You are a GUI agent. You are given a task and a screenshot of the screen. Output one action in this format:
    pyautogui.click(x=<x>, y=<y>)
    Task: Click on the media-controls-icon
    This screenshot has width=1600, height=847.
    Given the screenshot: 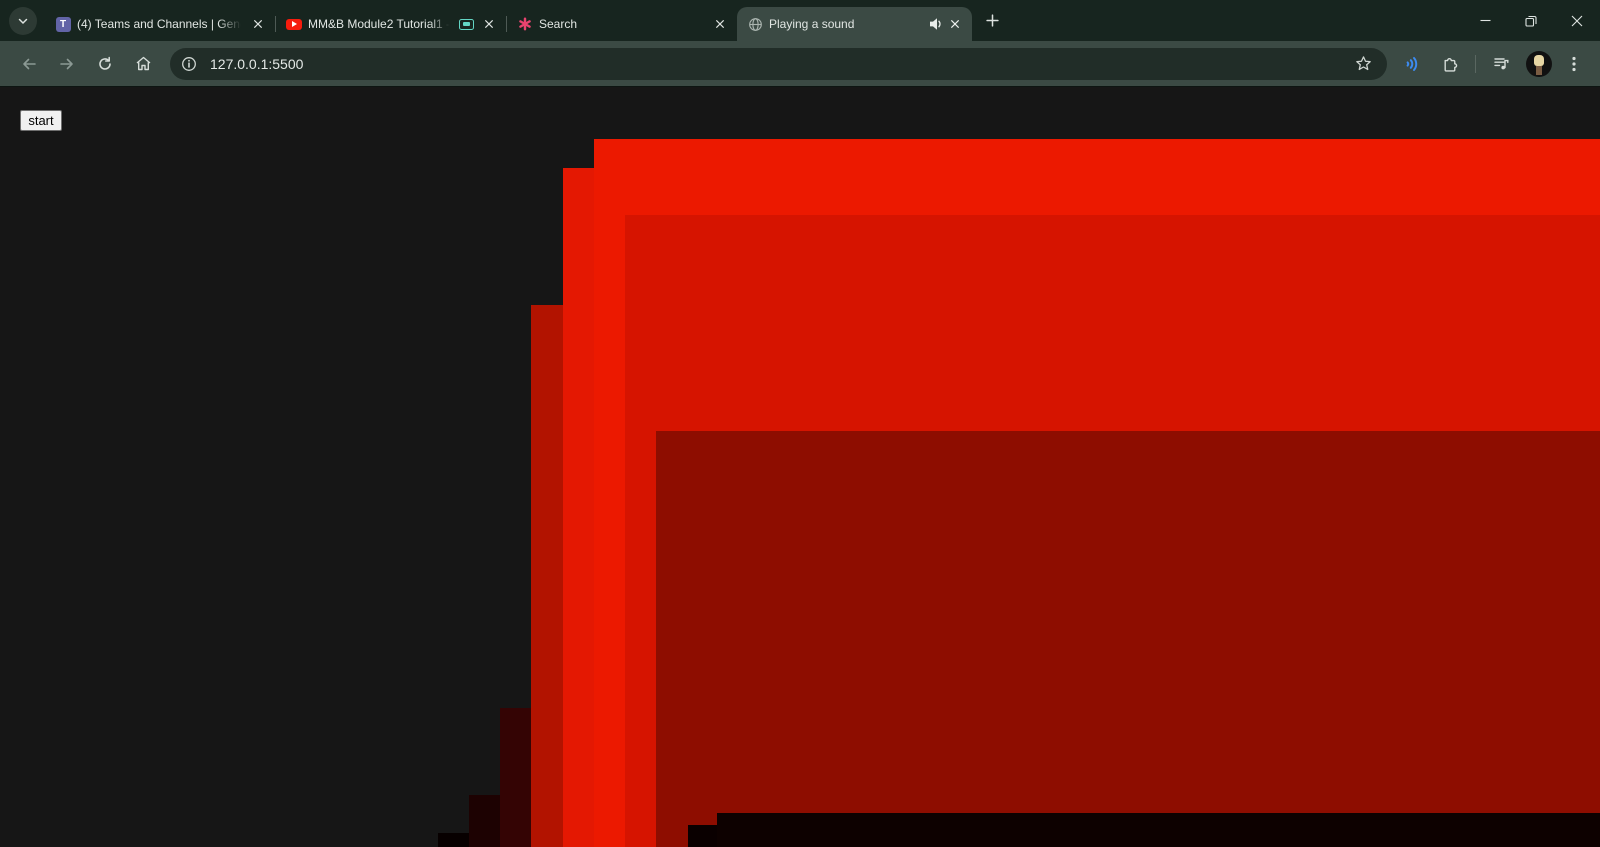 What is the action you would take?
    pyautogui.click(x=1501, y=63)
    